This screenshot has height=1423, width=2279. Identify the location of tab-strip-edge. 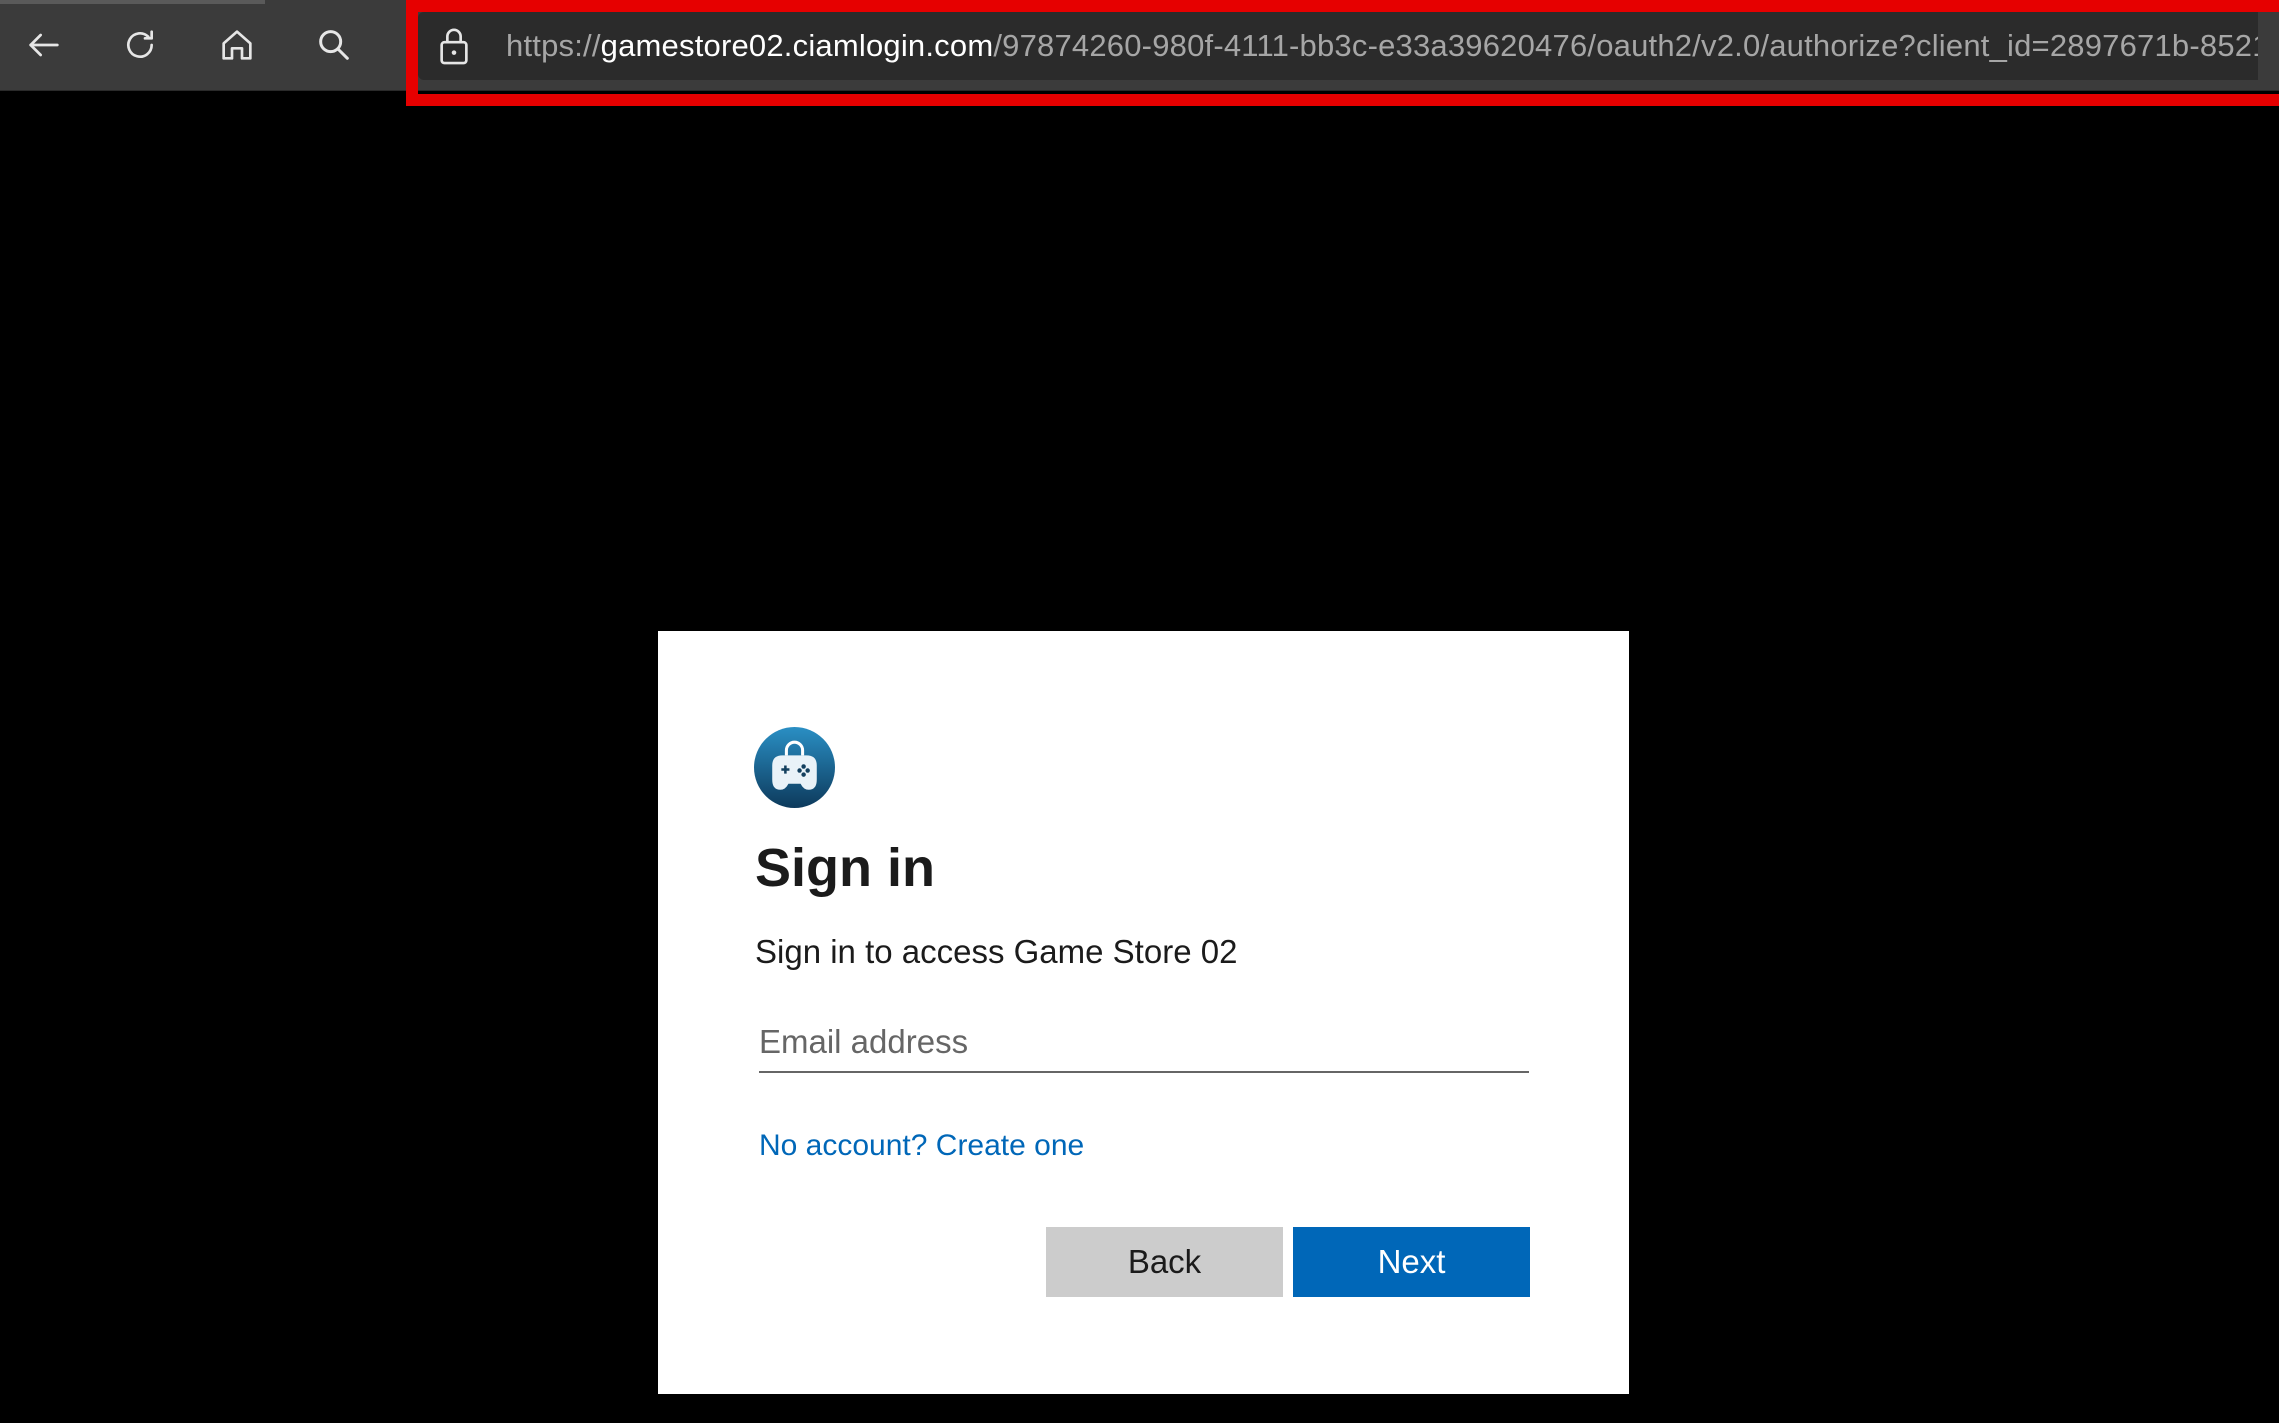
(132, 2).